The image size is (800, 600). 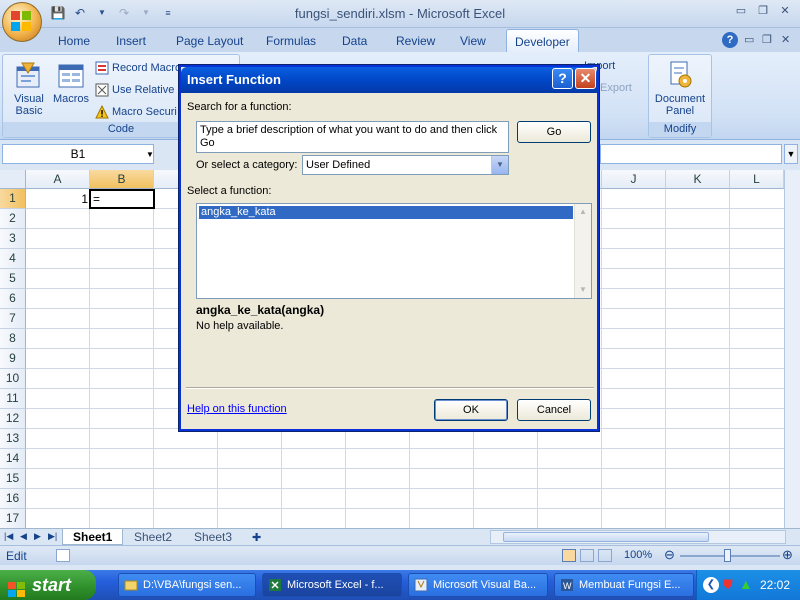 I want to click on ribbon-restore-icon: ❐, so click(x=767, y=39).